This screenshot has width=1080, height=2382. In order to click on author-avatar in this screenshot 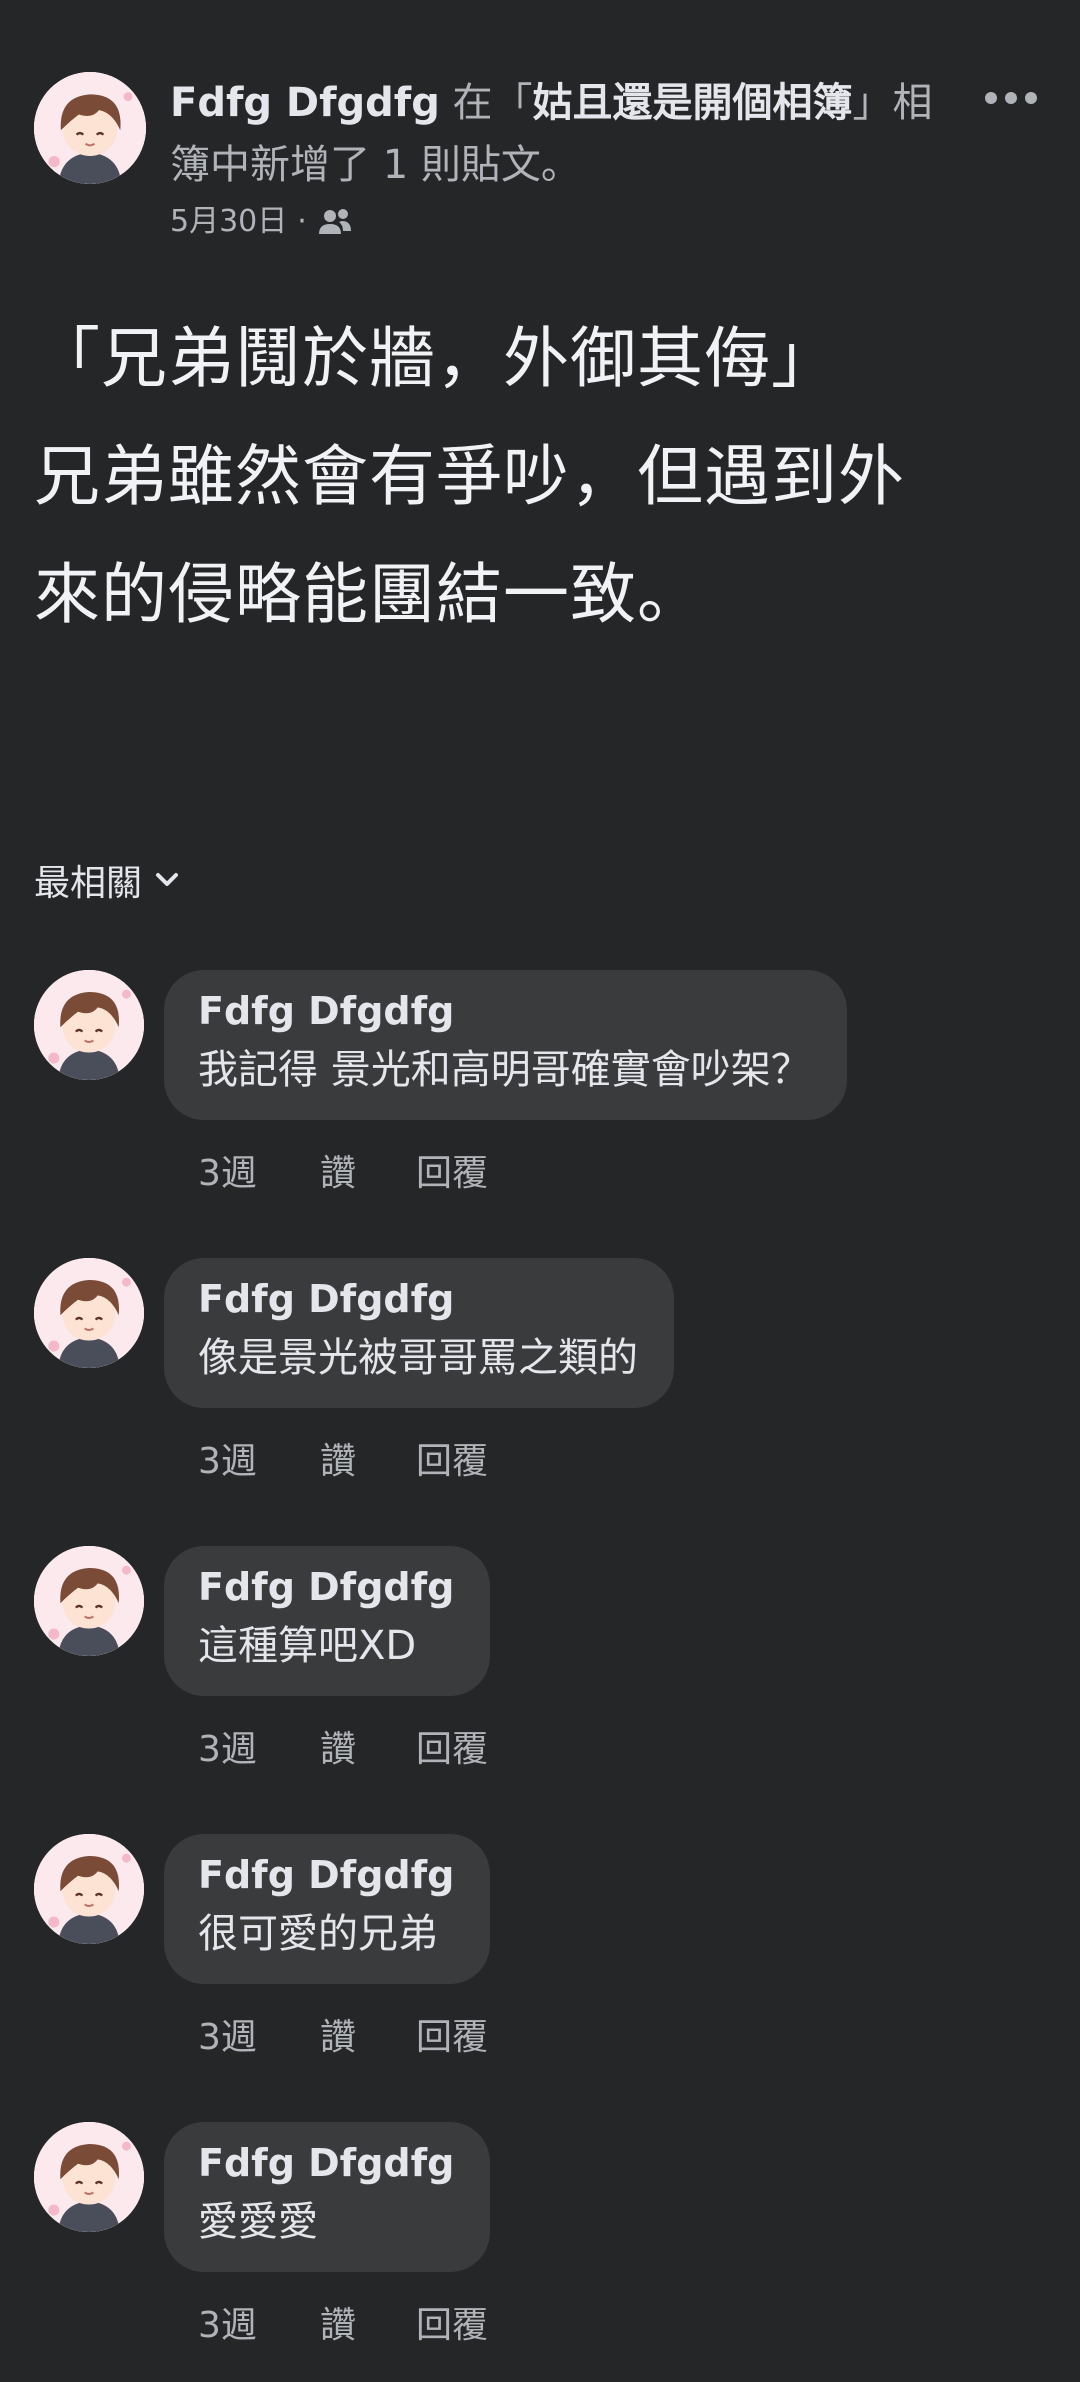, I will do `click(90, 128)`.